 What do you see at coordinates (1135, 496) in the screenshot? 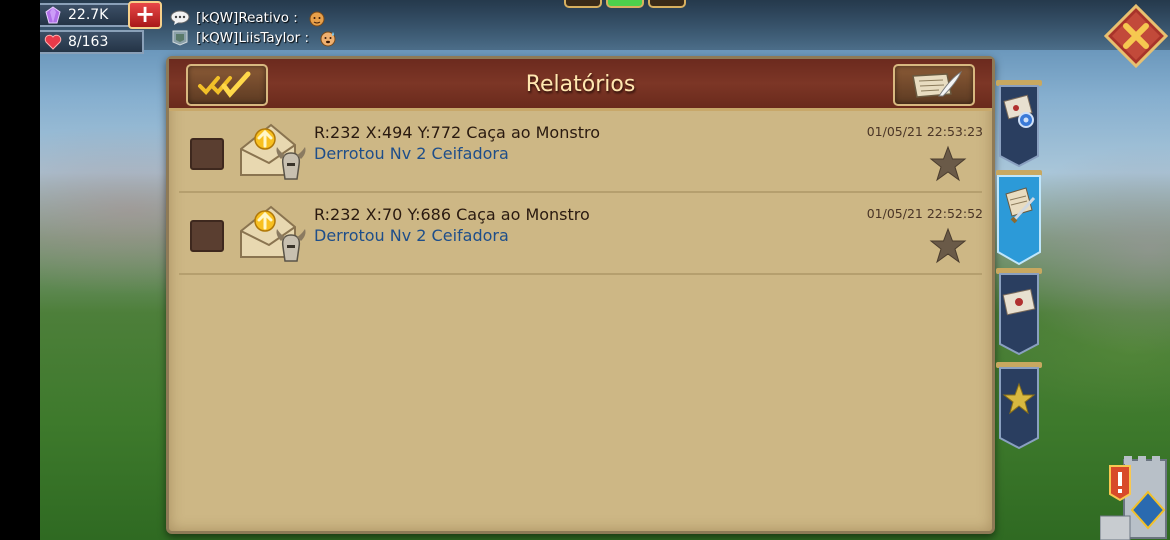
I see `quest-alert-icon` at bounding box center [1135, 496].